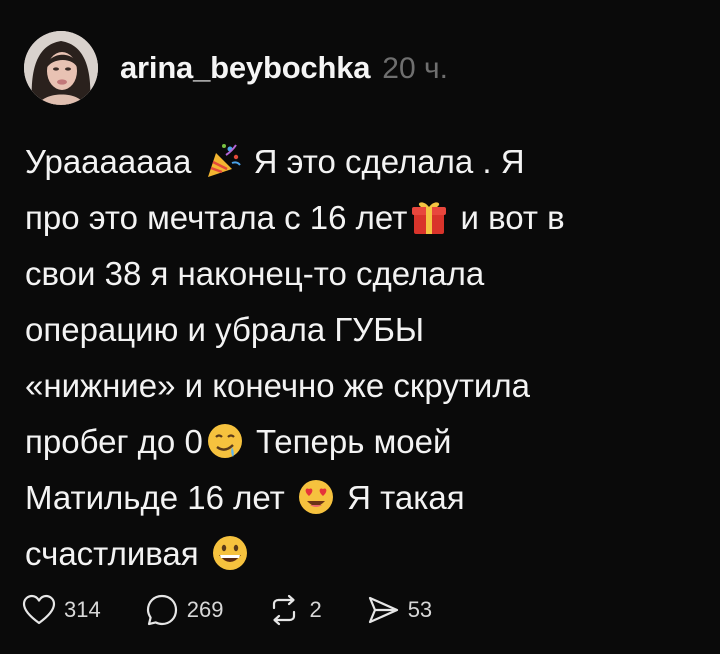 The width and height of the screenshot is (720, 654). What do you see at coordinates (222, 161) in the screenshot?
I see `party-popper-icon` at bounding box center [222, 161].